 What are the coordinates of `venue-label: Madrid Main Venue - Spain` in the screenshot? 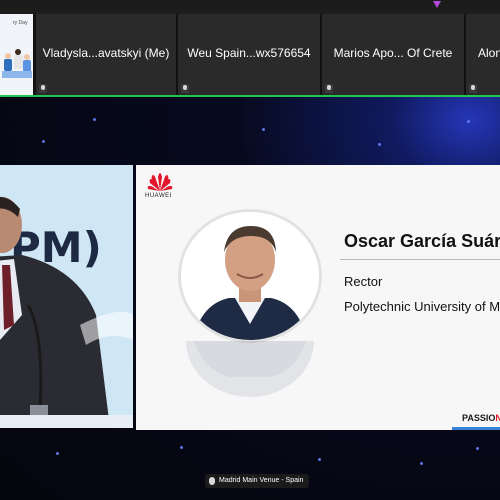 It's located at (257, 481).